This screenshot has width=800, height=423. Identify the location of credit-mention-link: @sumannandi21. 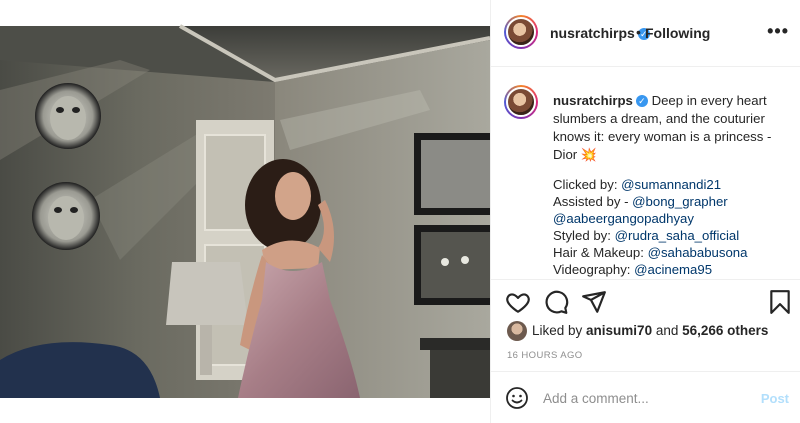
(671, 184).